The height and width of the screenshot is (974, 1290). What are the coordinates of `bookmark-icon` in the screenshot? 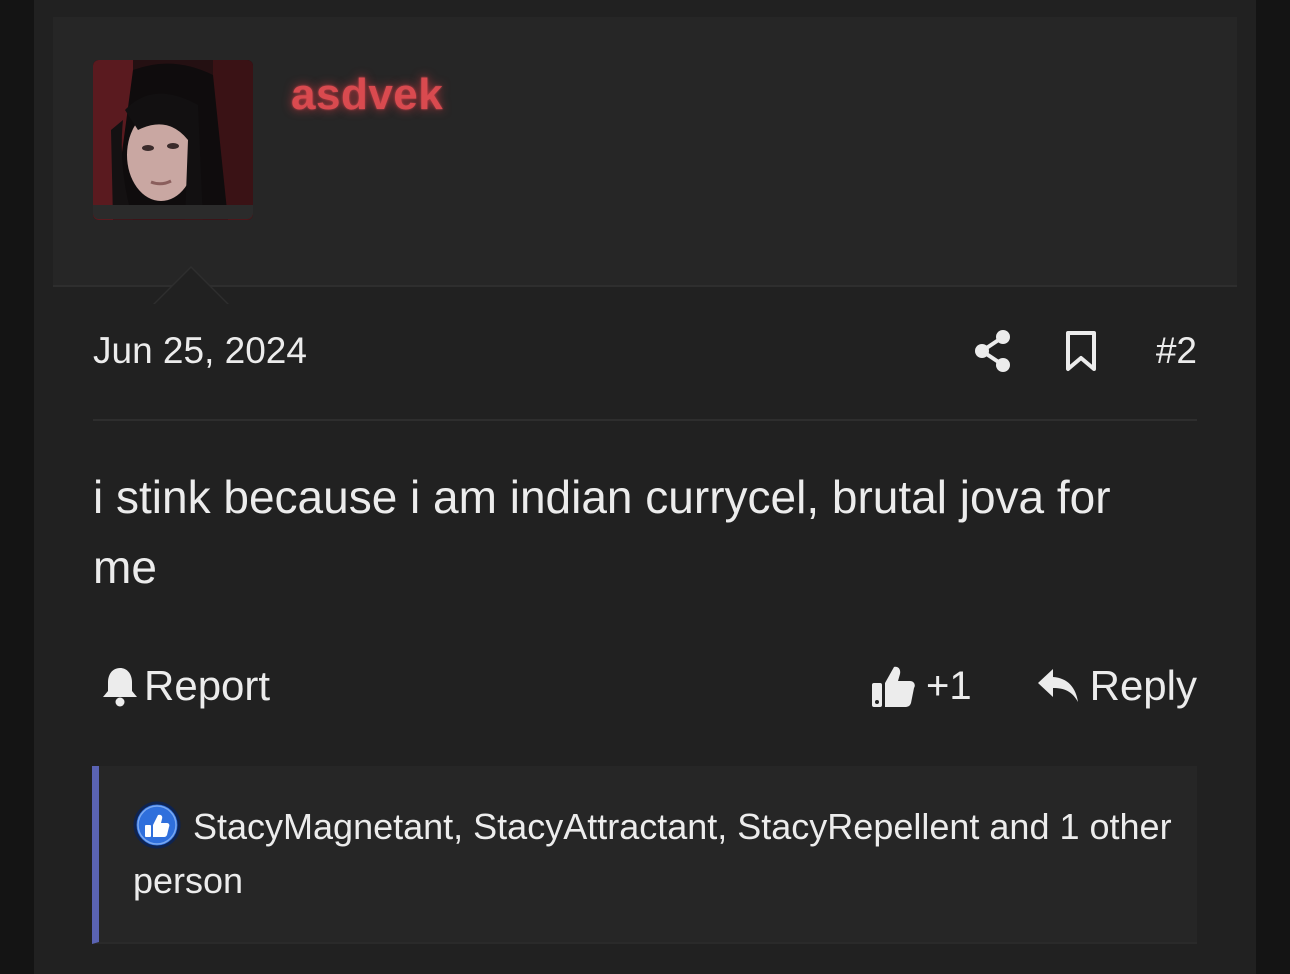 It's located at (1081, 351).